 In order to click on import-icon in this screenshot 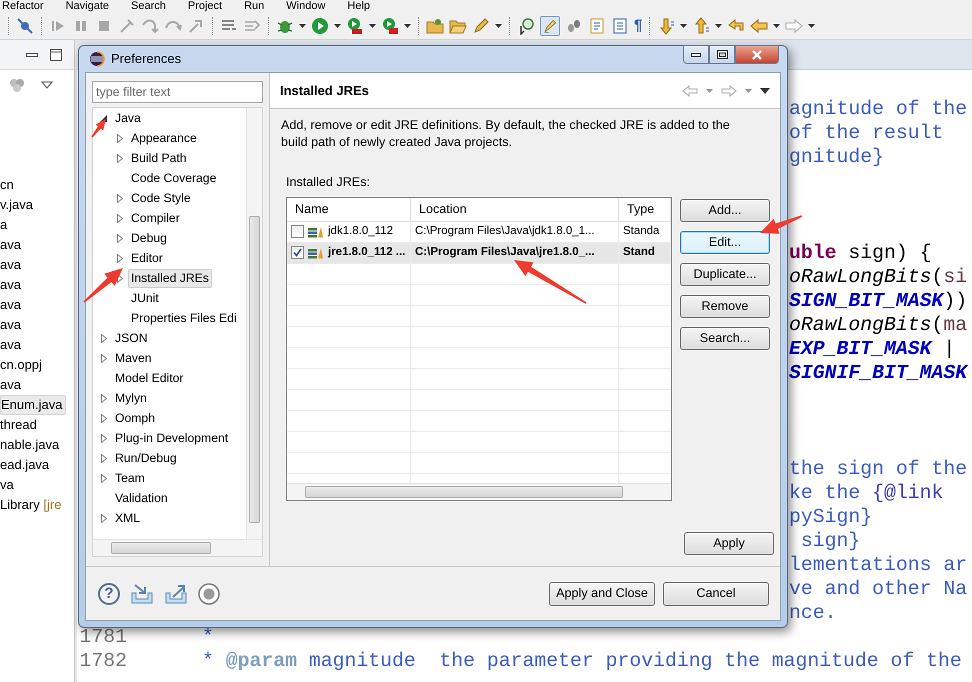, I will do `click(142, 593)`.